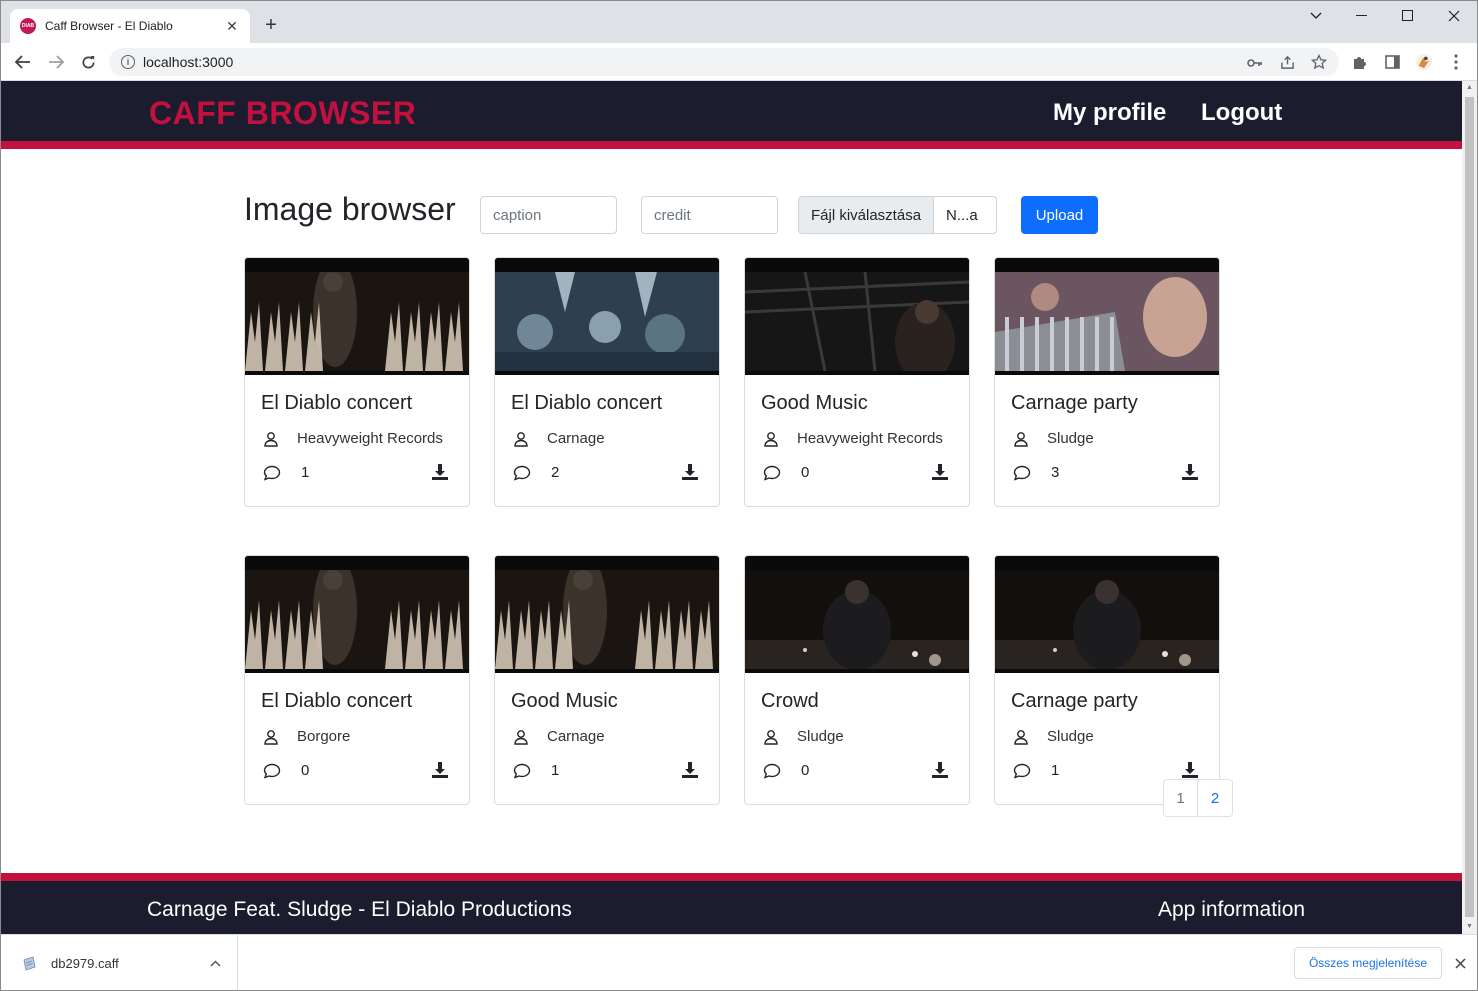  What do you see at coordinates (1316, 16) in the screenshot?
I see `tab-search-chevron-icon` at bounding box center [1316, 16].